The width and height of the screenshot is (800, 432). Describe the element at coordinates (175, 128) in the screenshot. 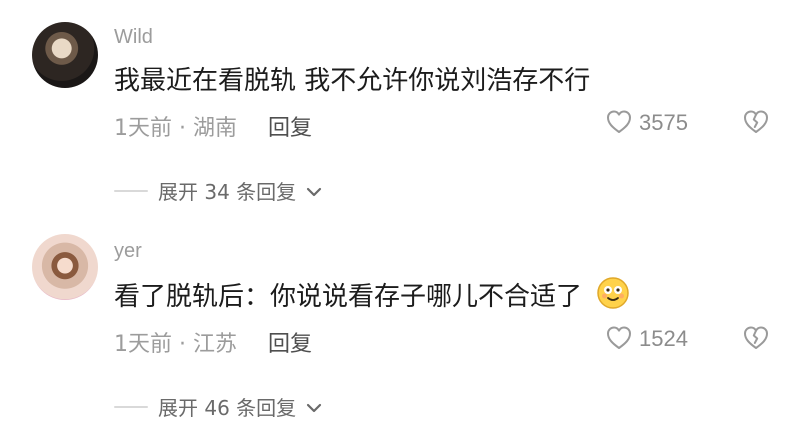

I see `comment-meta: 1天前 · 湖南` at that location.